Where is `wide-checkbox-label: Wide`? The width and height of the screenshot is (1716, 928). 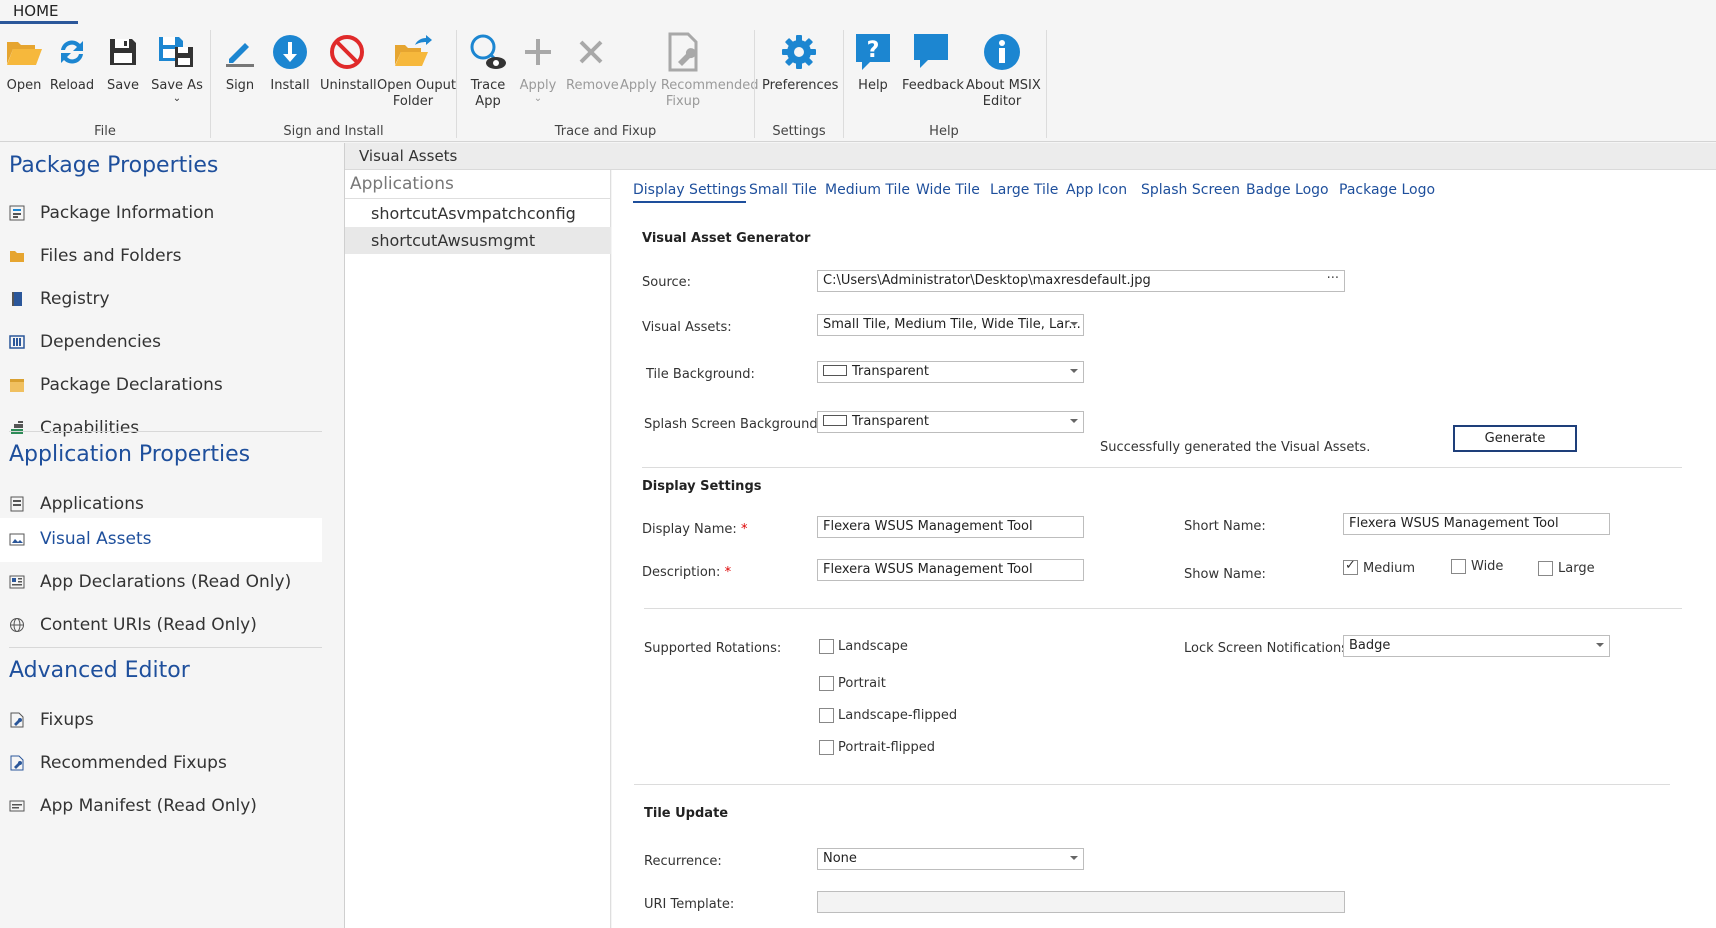 wide-checkbox-label: Wide is located at coordinates (1487, 566).